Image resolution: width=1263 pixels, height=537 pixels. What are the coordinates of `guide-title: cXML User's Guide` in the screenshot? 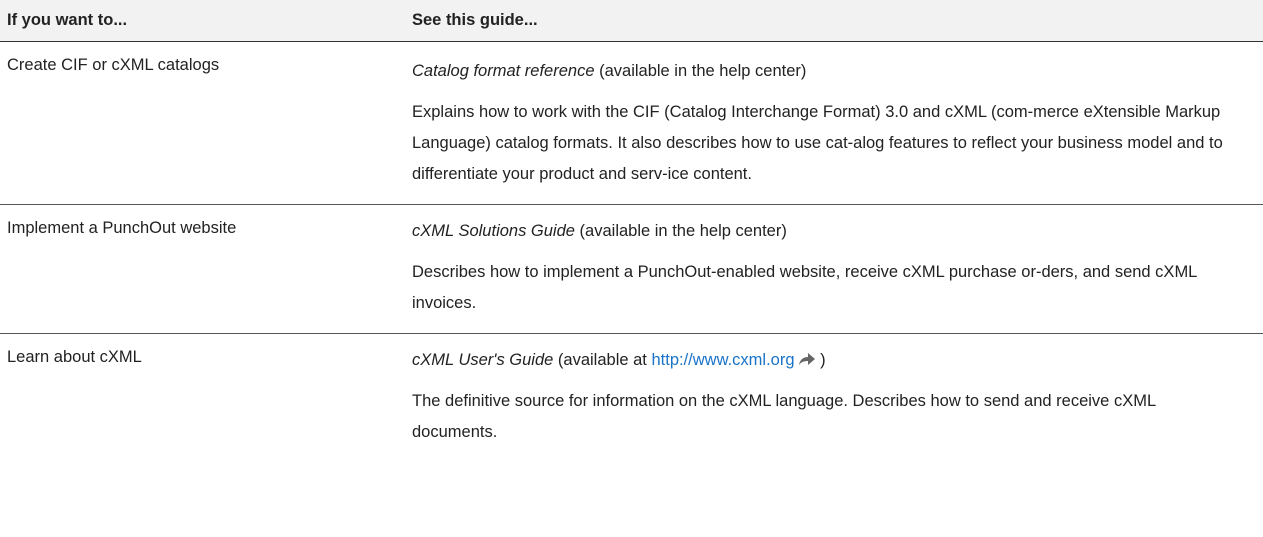 It's located at (483, 360).